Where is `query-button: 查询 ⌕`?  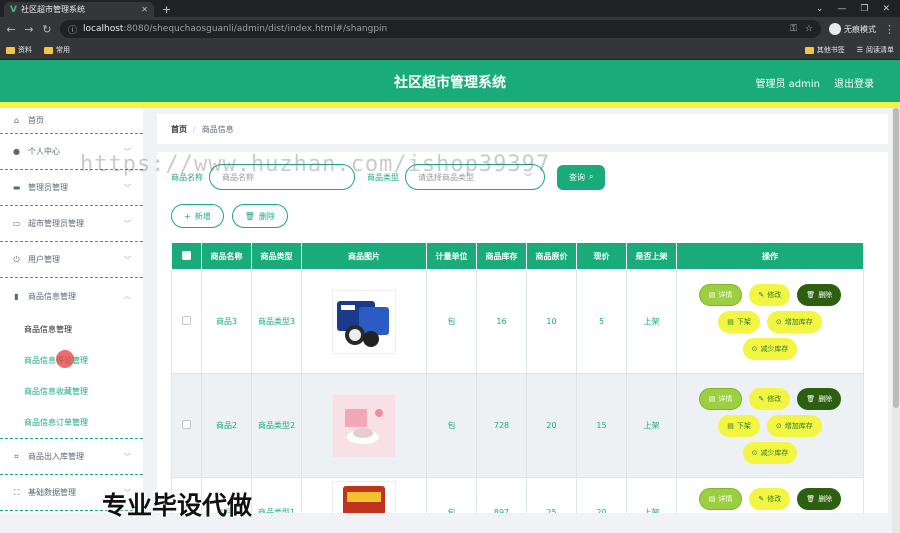 query-button: 查询 ⌕ is located at coordinates (581, 177).